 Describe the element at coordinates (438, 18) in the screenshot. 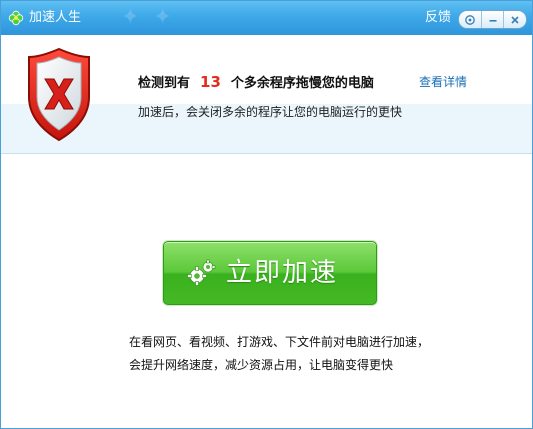

I see `feedback-link: 反馈` at that location.